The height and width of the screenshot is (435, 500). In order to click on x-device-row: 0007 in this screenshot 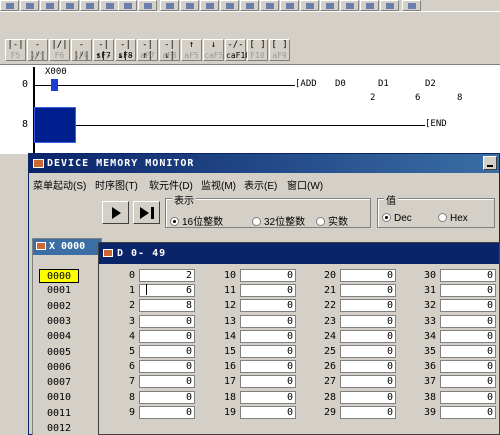, I will do `click(59, 383)`.